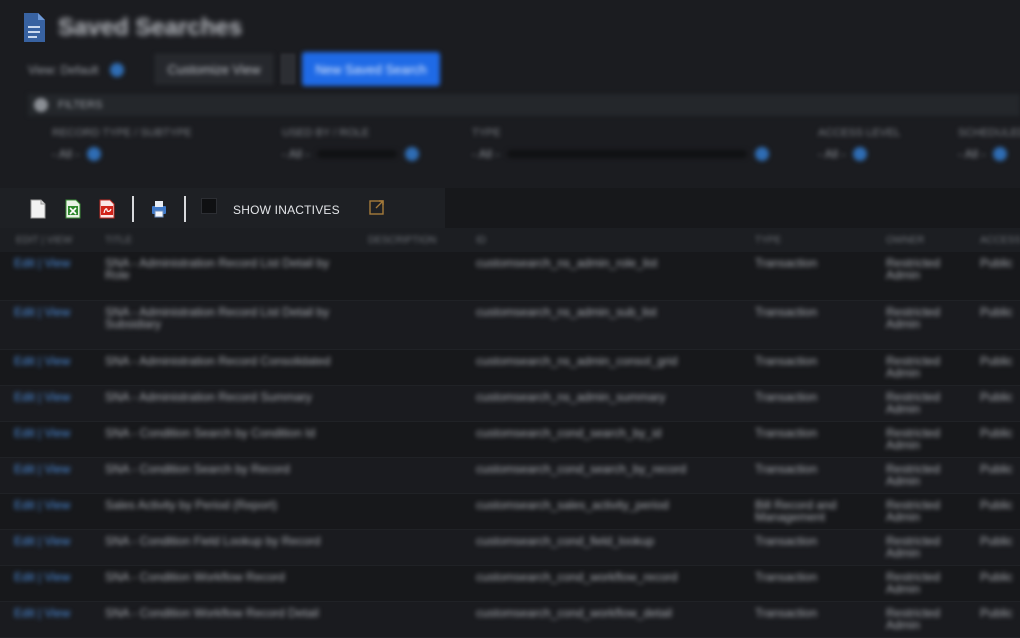  What do you see at coordinates (197, 469) in the screenshot?
I see `search-title: SNA - Condition Search by Record` at bounding box center [197, 469].